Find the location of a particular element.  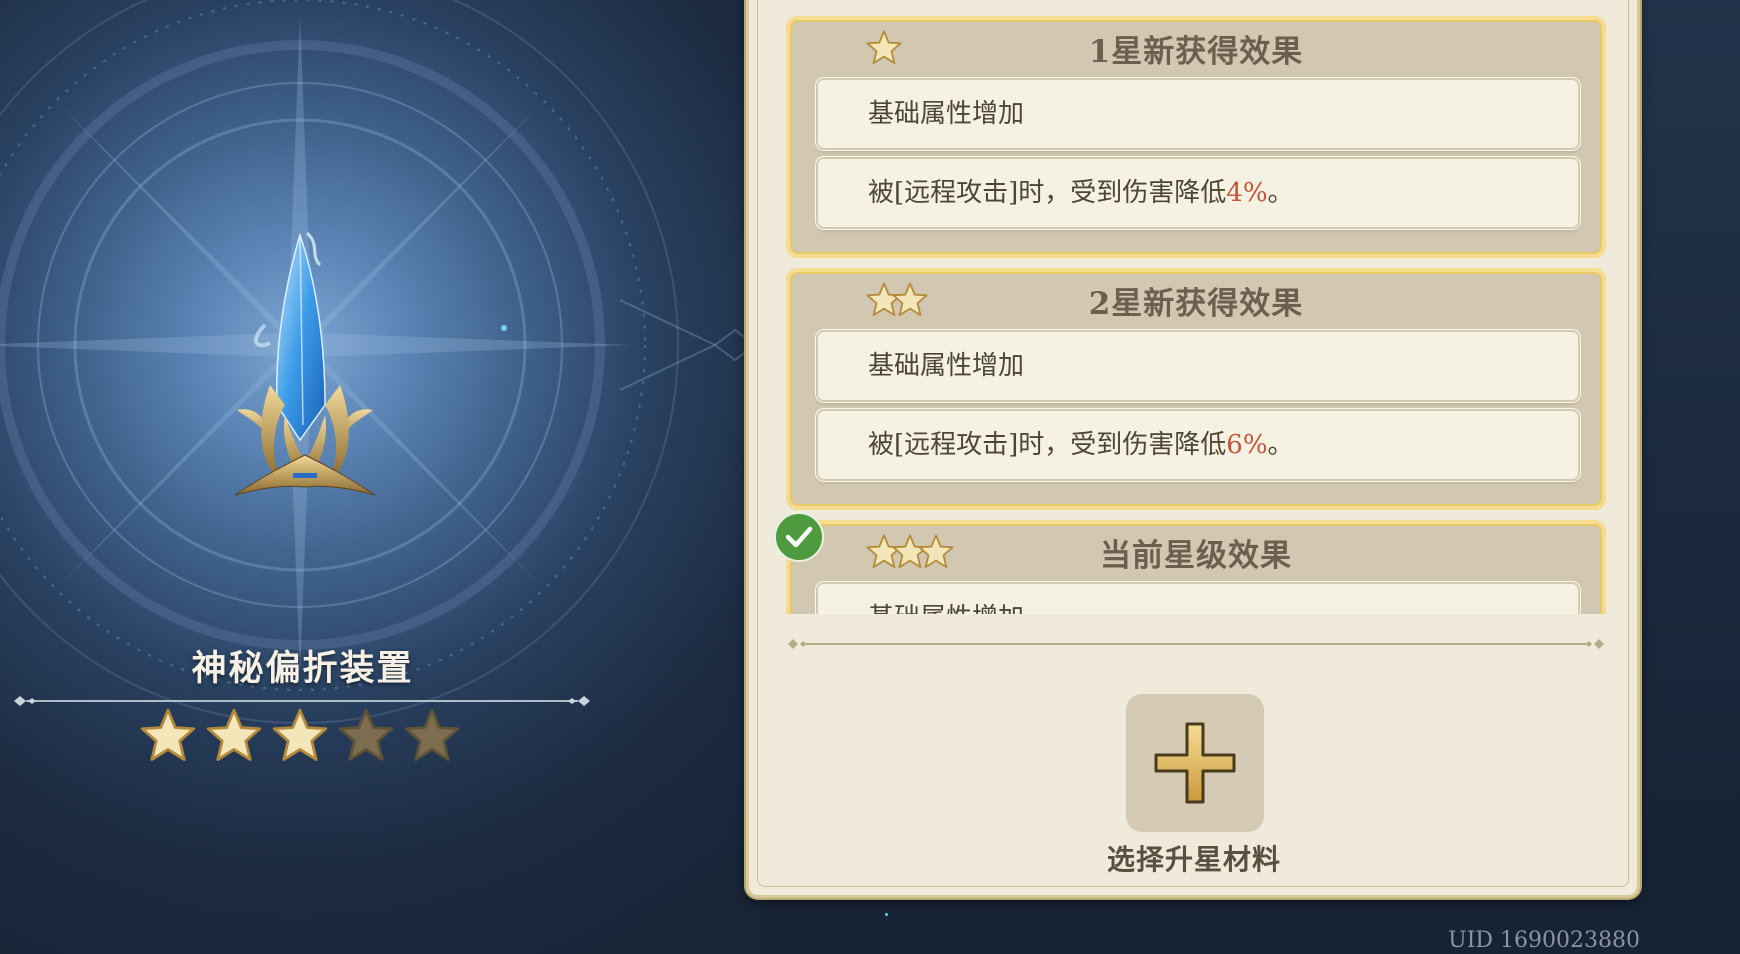

card-header: 1星新获得效果 is located at coordinates (1196, 47).